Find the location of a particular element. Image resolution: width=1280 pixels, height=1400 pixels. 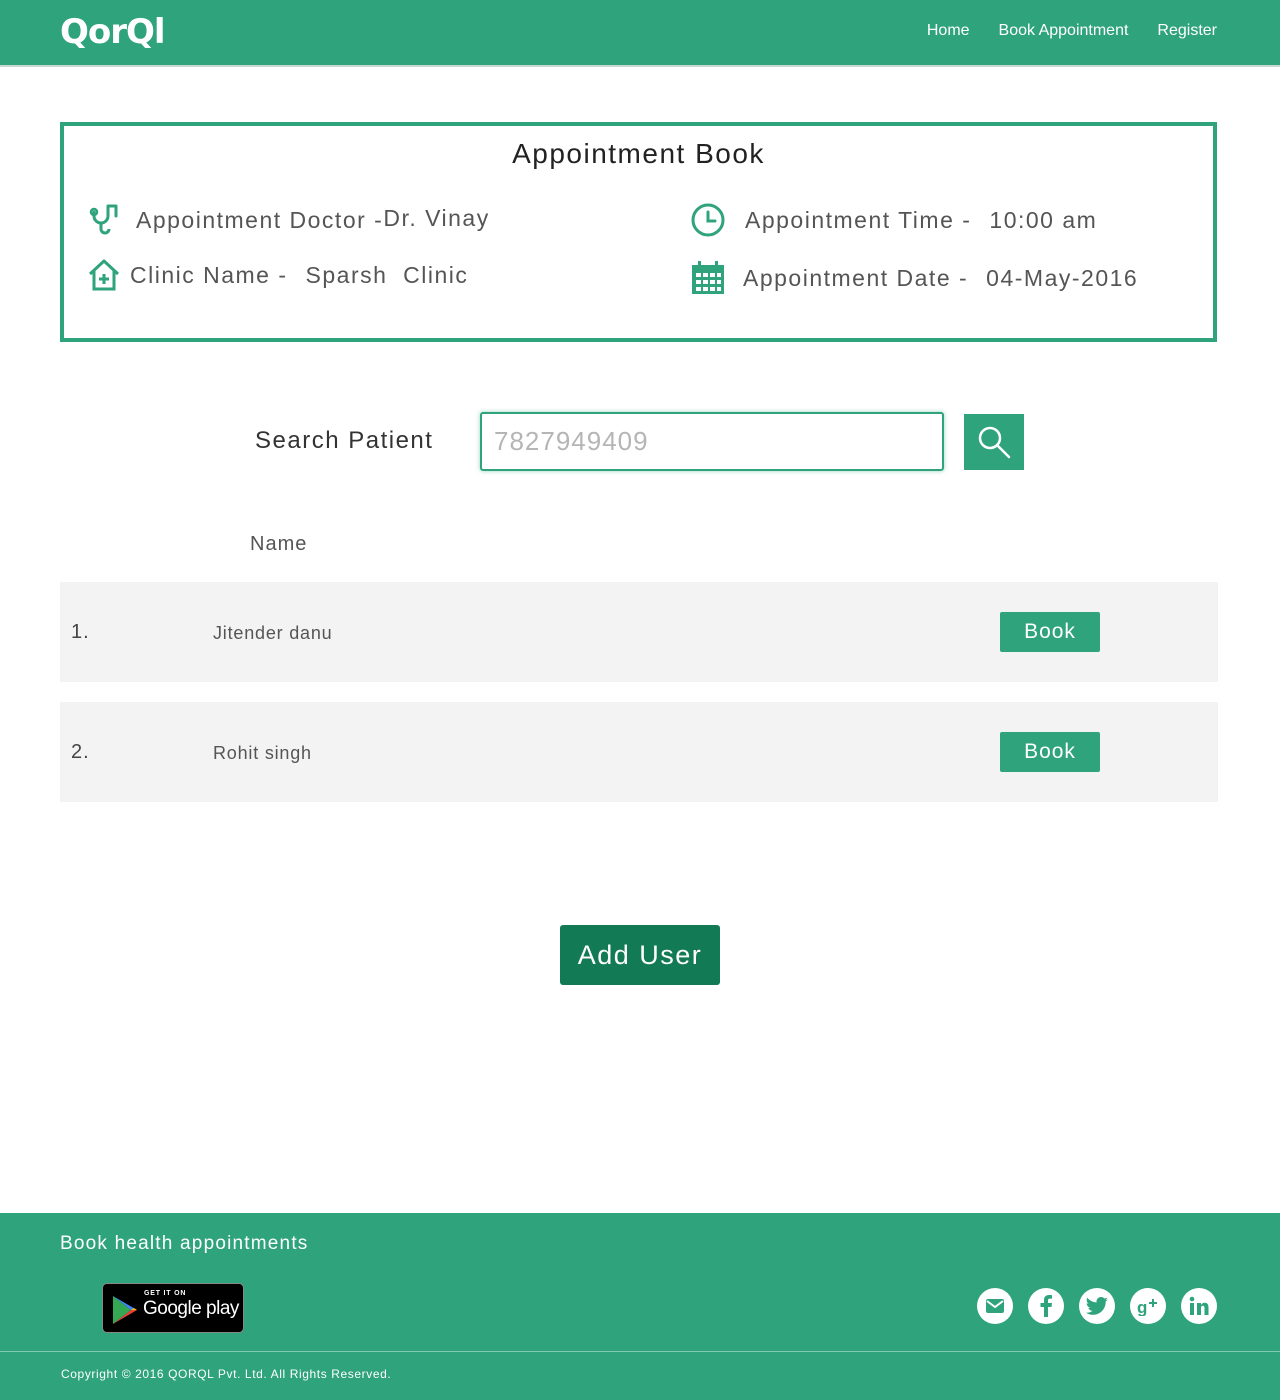

date-value: 04-May-2016 is located at coordinates (1062, 277).